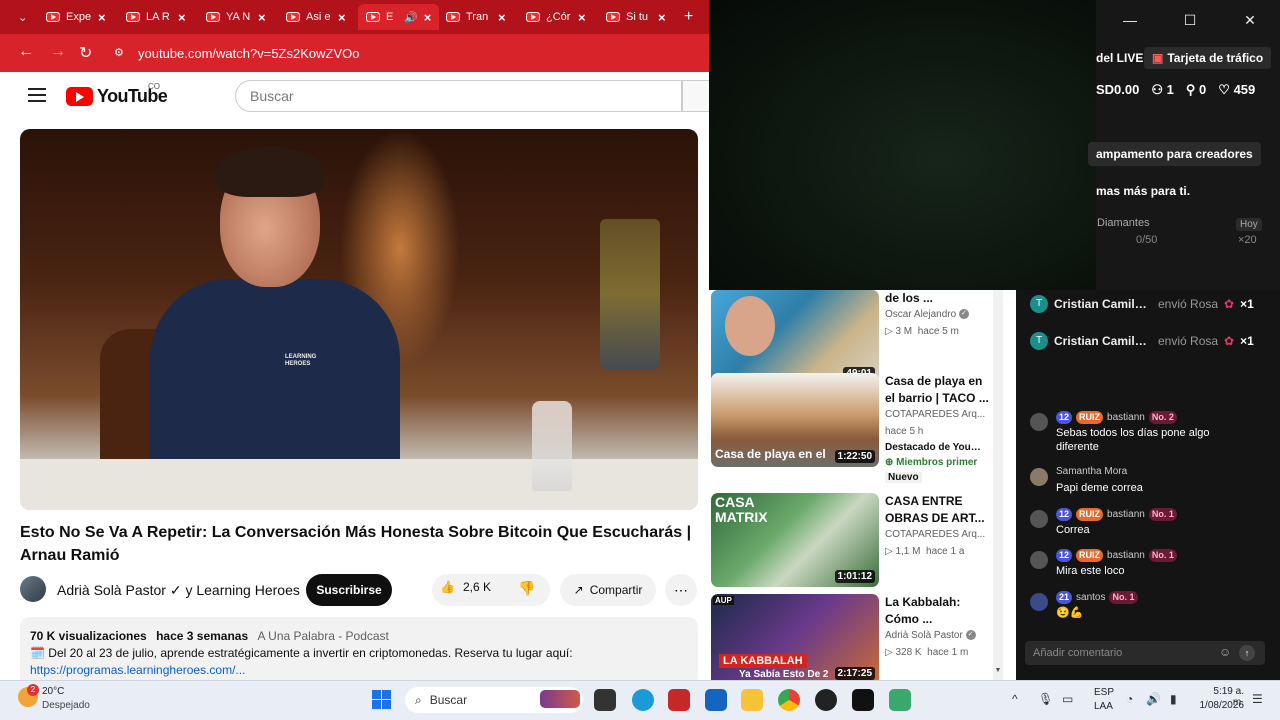  I want to click on message-header: Samantha Mora, so click(1091, 471).